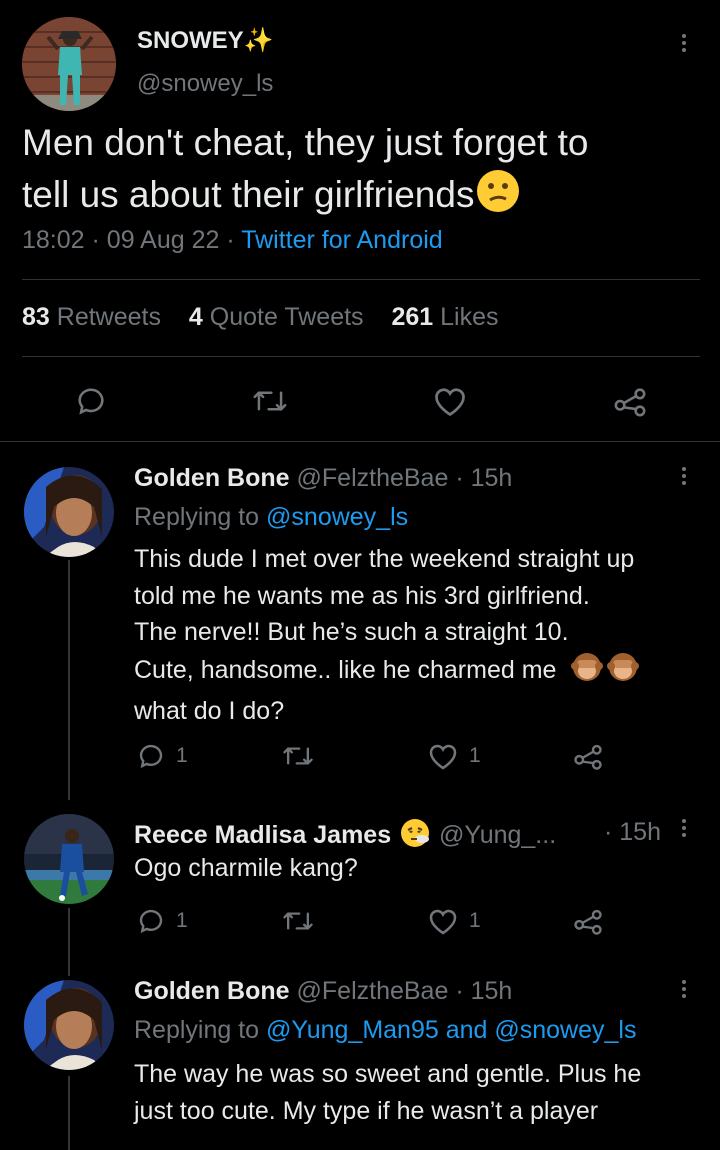 The height and width of the screenshot is (1150, 720). I want to click on sparkles-icon: ✨, so click(258, 40).